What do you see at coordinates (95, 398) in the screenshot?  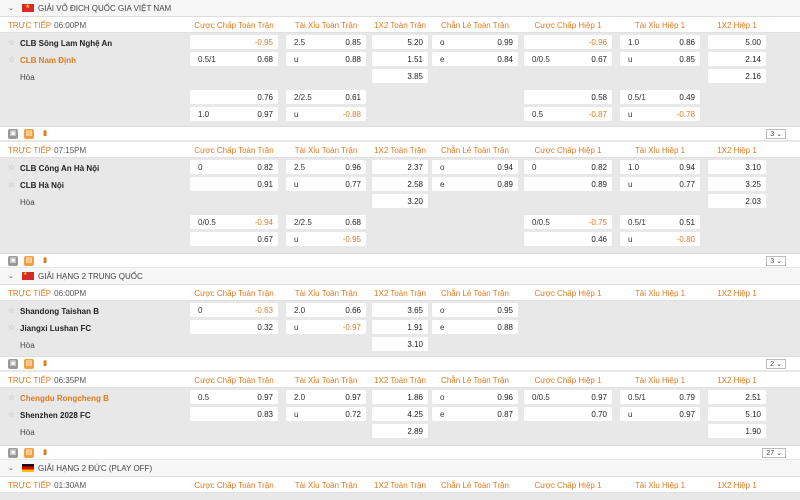 I see `team-name: ☆ Chengdu Rongcheng B` at bounding box center [95, 398].